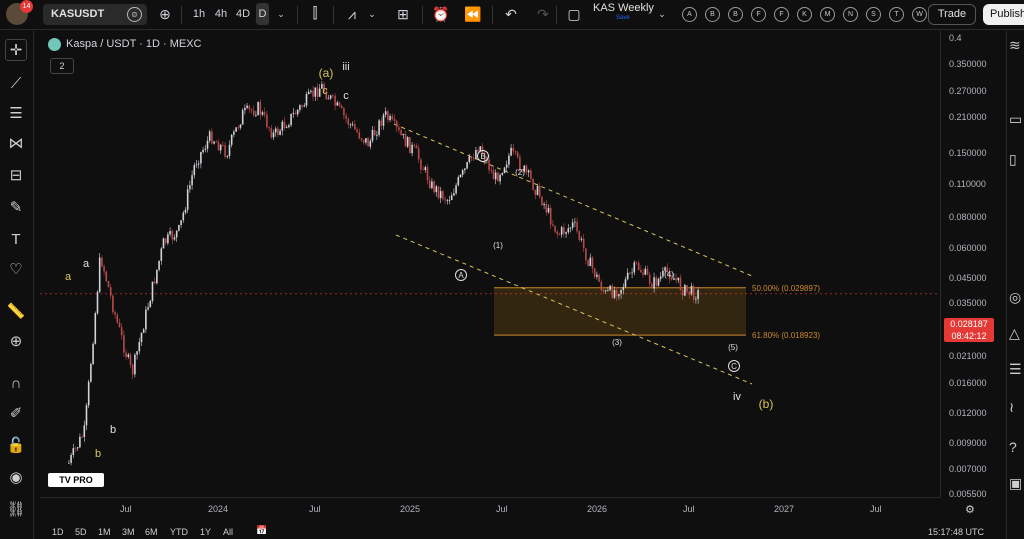 The image size is (1024, 539). I want to click on watchlist-shortcut: M, so click(827, 14).